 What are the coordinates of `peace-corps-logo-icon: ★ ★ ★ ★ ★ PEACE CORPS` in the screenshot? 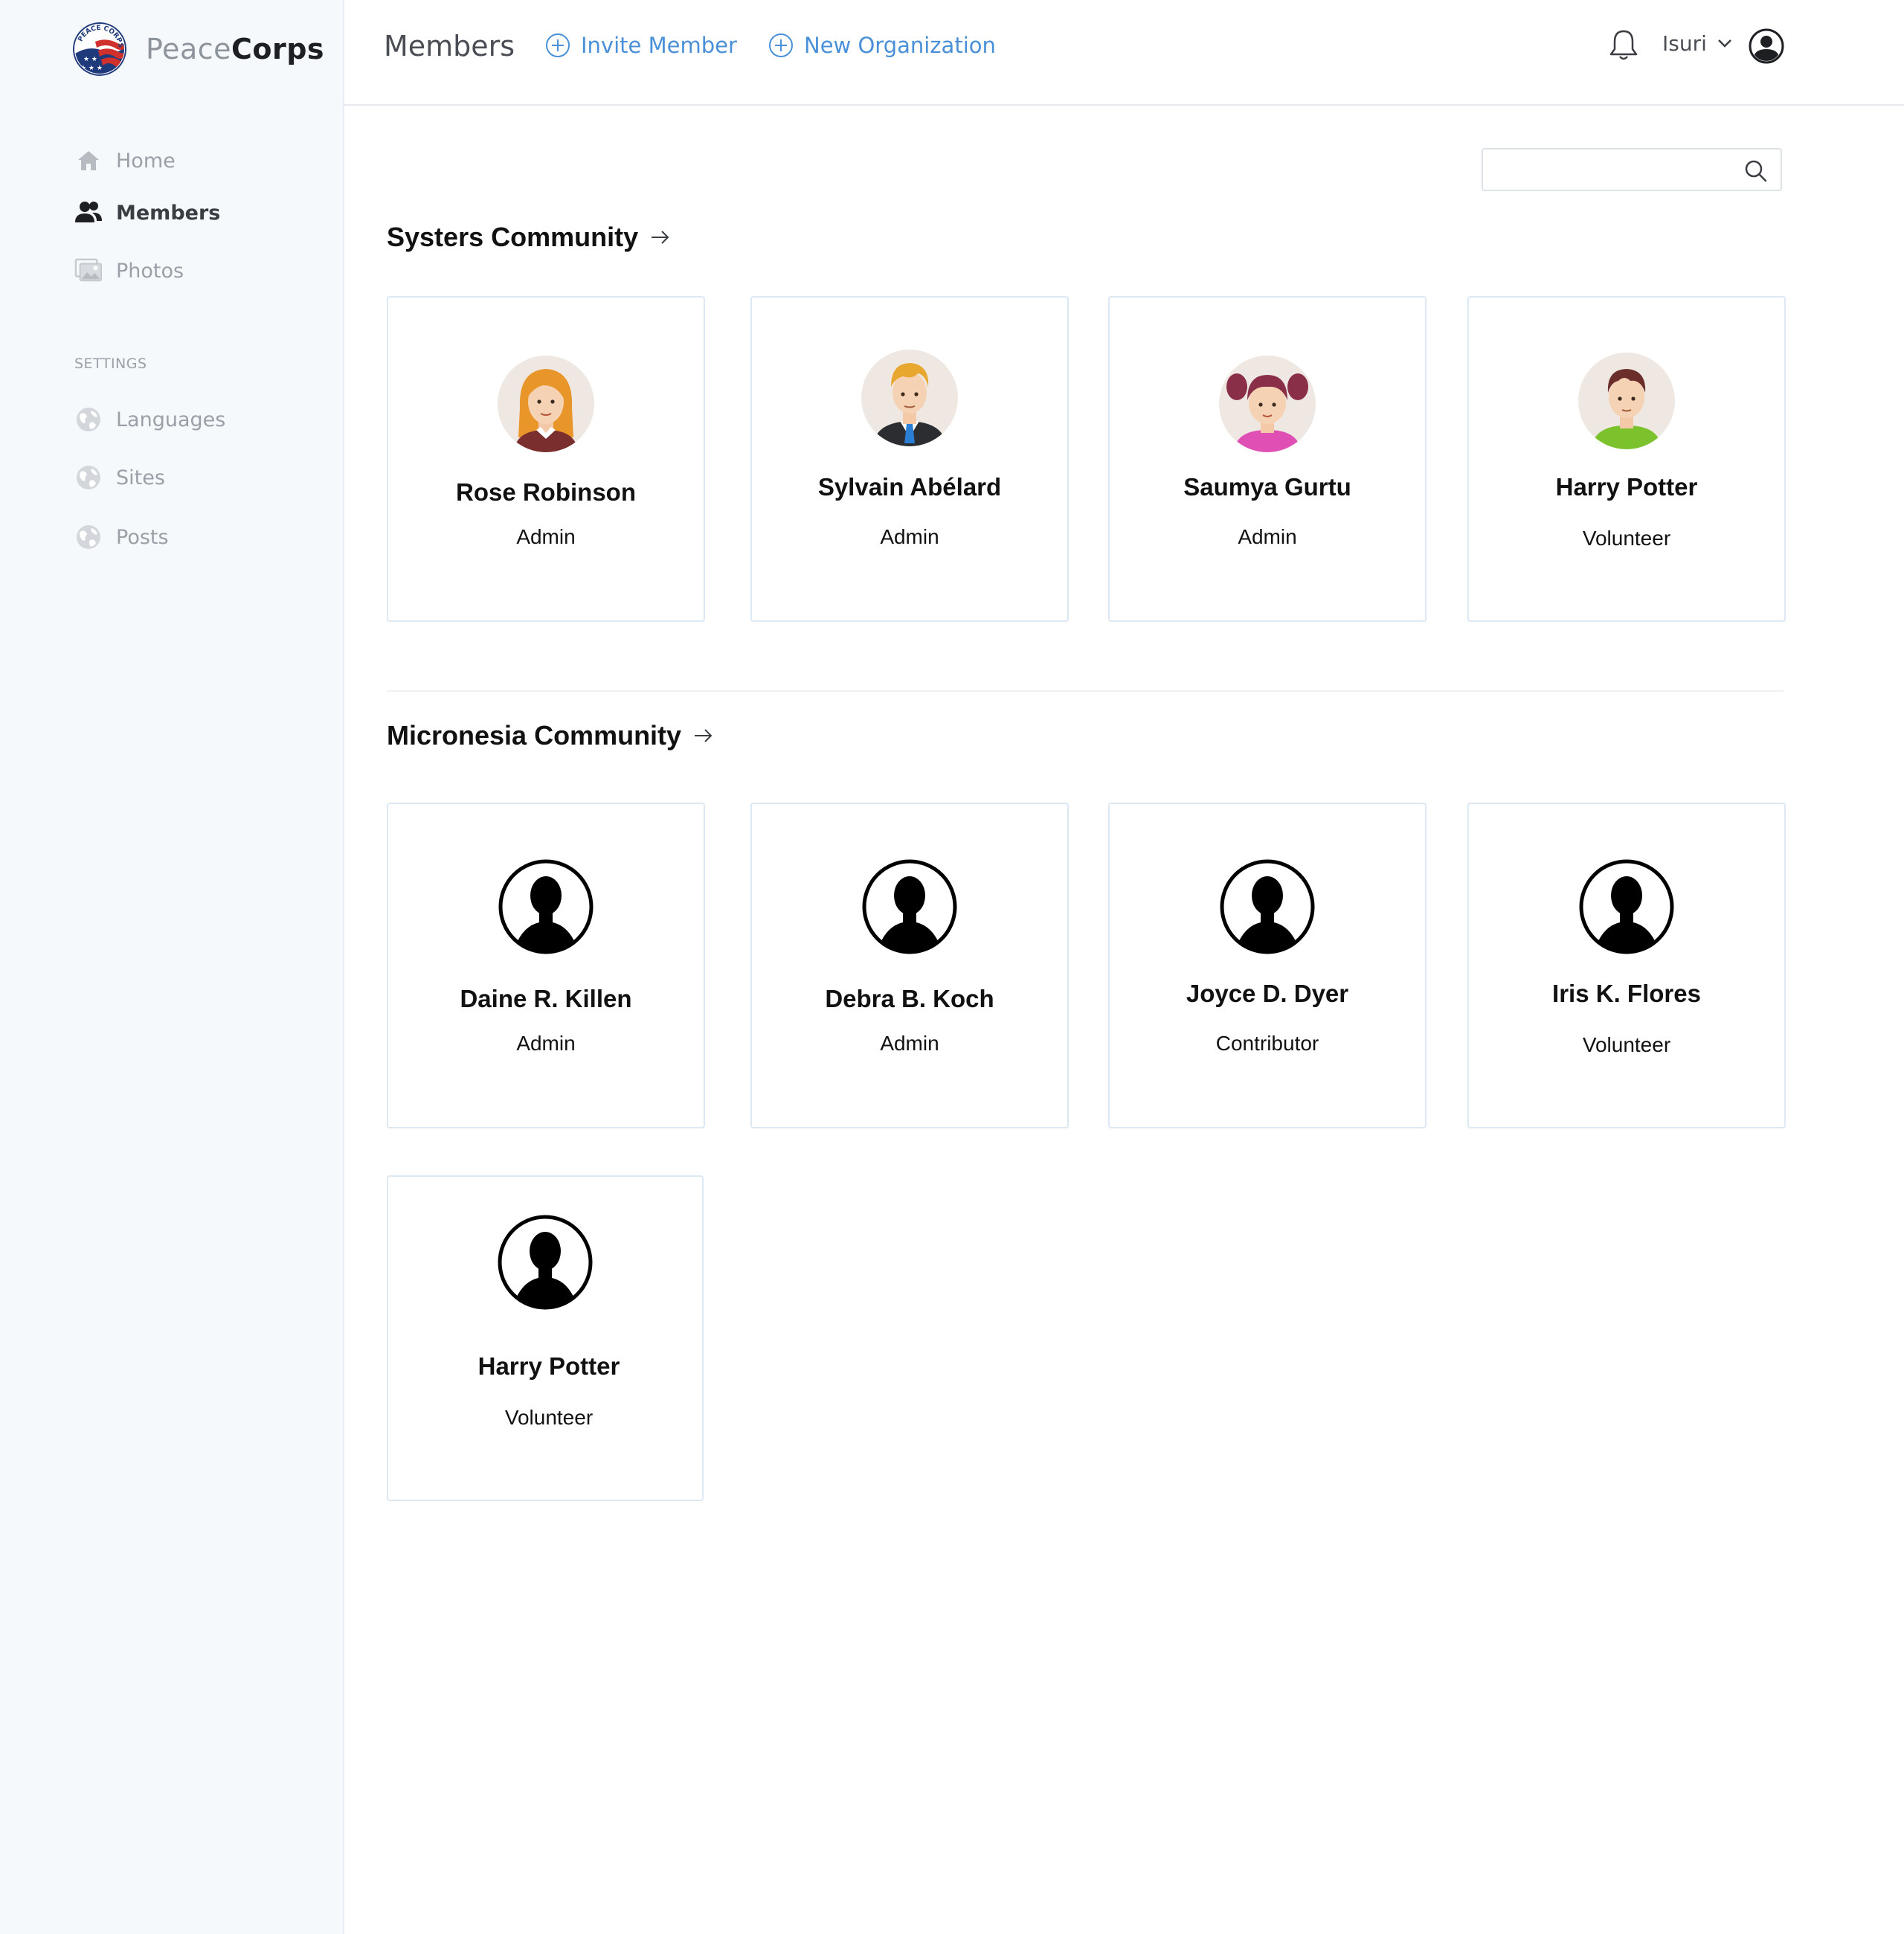 It's located at (100, 49).